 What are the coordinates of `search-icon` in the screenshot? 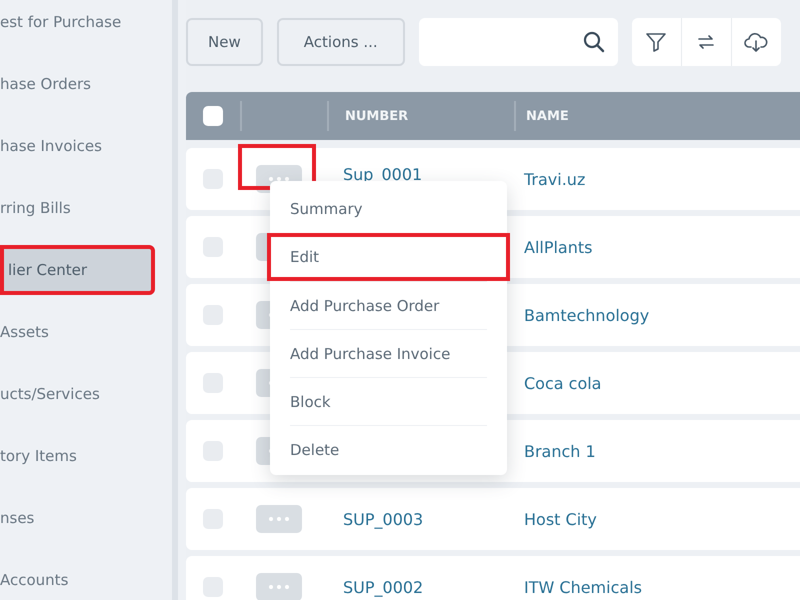 It's located at (594, 42).